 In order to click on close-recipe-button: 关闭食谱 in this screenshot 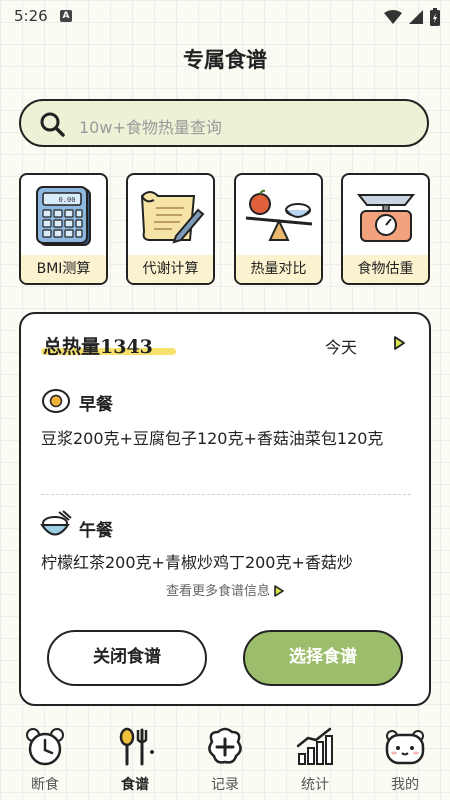, I will do `click(127, 658)`.